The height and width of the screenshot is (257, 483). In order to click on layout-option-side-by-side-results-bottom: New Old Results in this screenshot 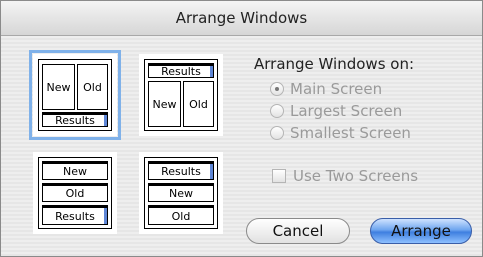, I will do `click(75, 95)`.